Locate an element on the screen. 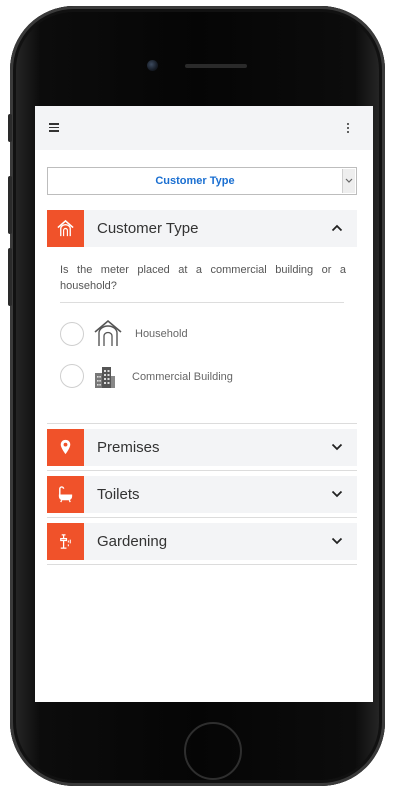 Image resolution: width=395 pixels, height=790 pixels. select-dropdown-button is located at coordinates (348, 181).